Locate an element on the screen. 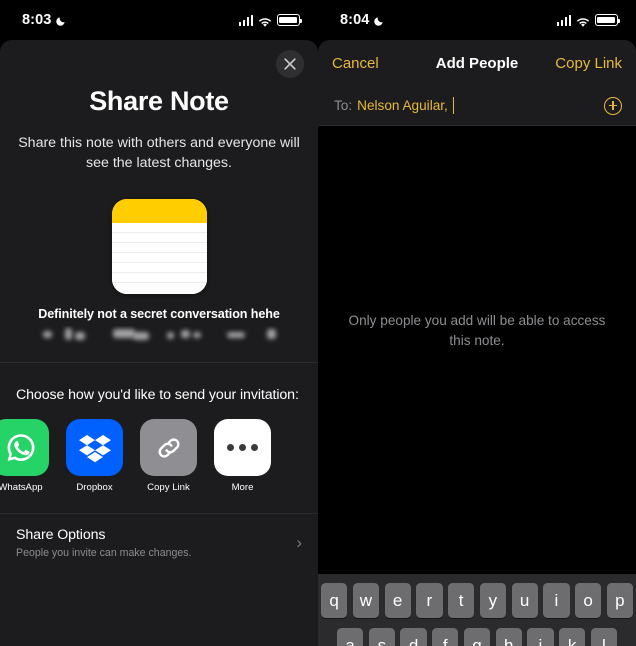  keyboard-row-2: a s d f g h j k l is located at coordinates (477, 637).